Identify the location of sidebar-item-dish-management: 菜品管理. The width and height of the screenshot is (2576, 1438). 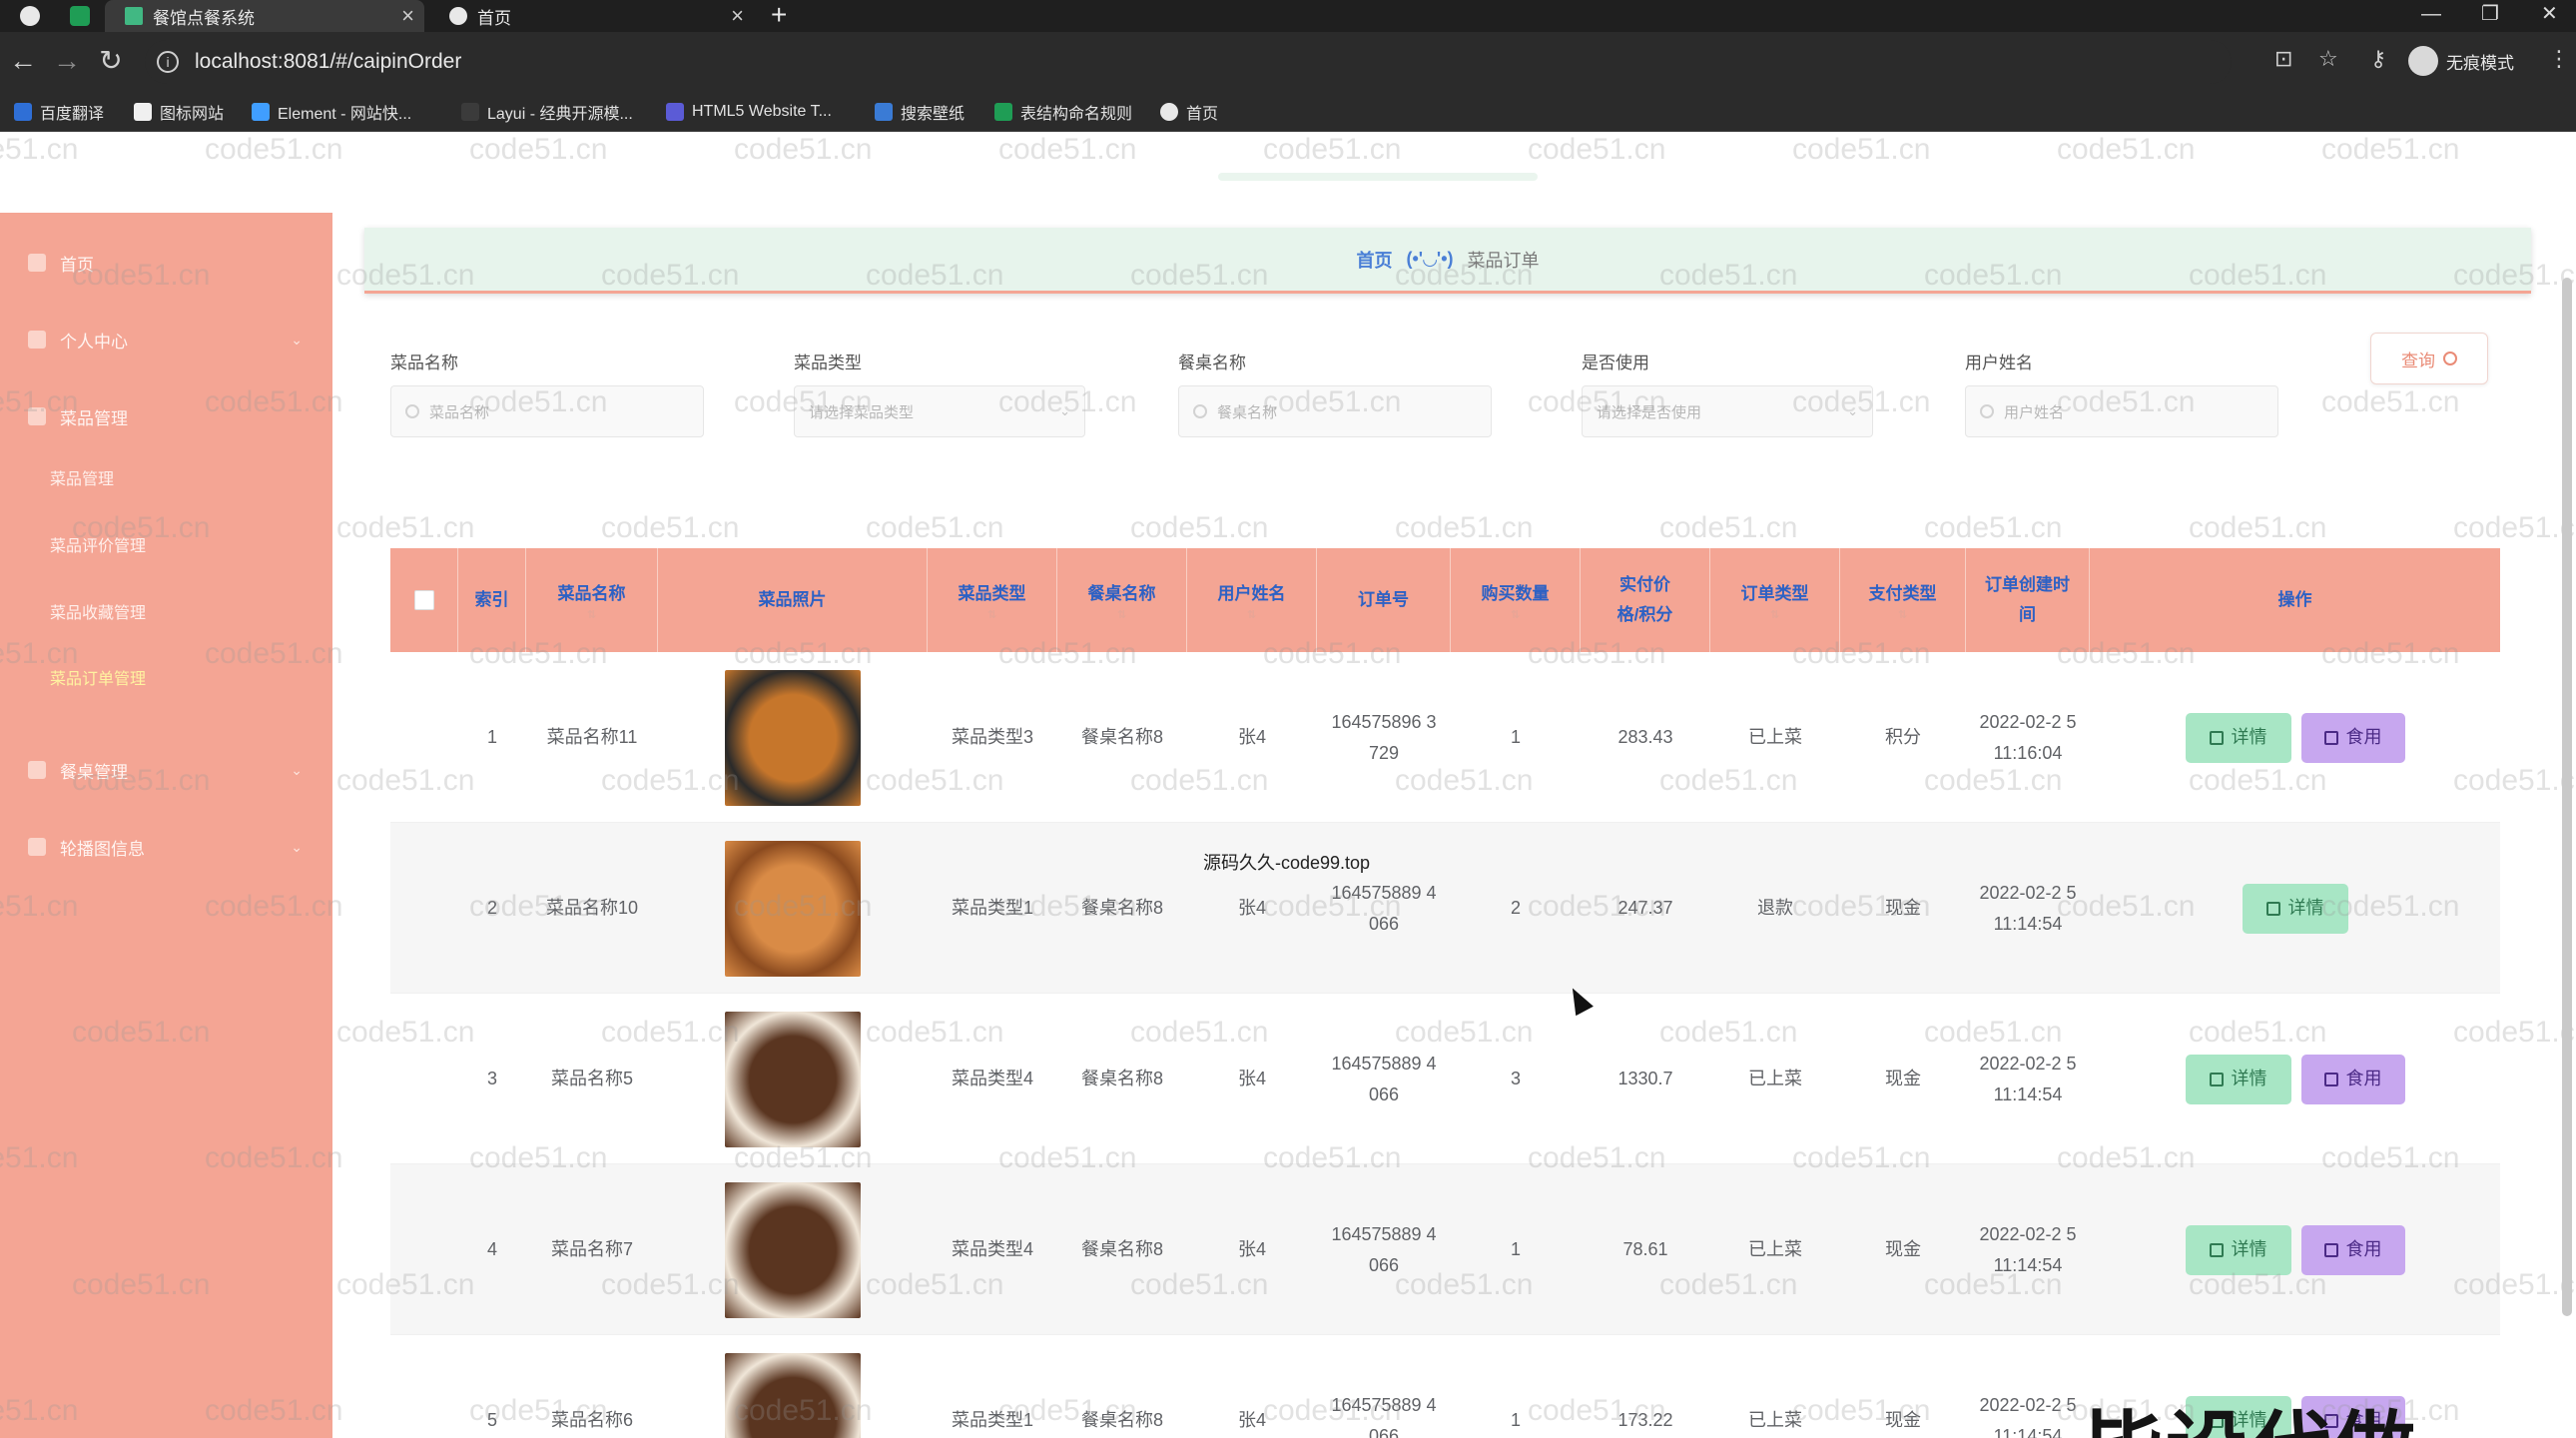
(166, 416).